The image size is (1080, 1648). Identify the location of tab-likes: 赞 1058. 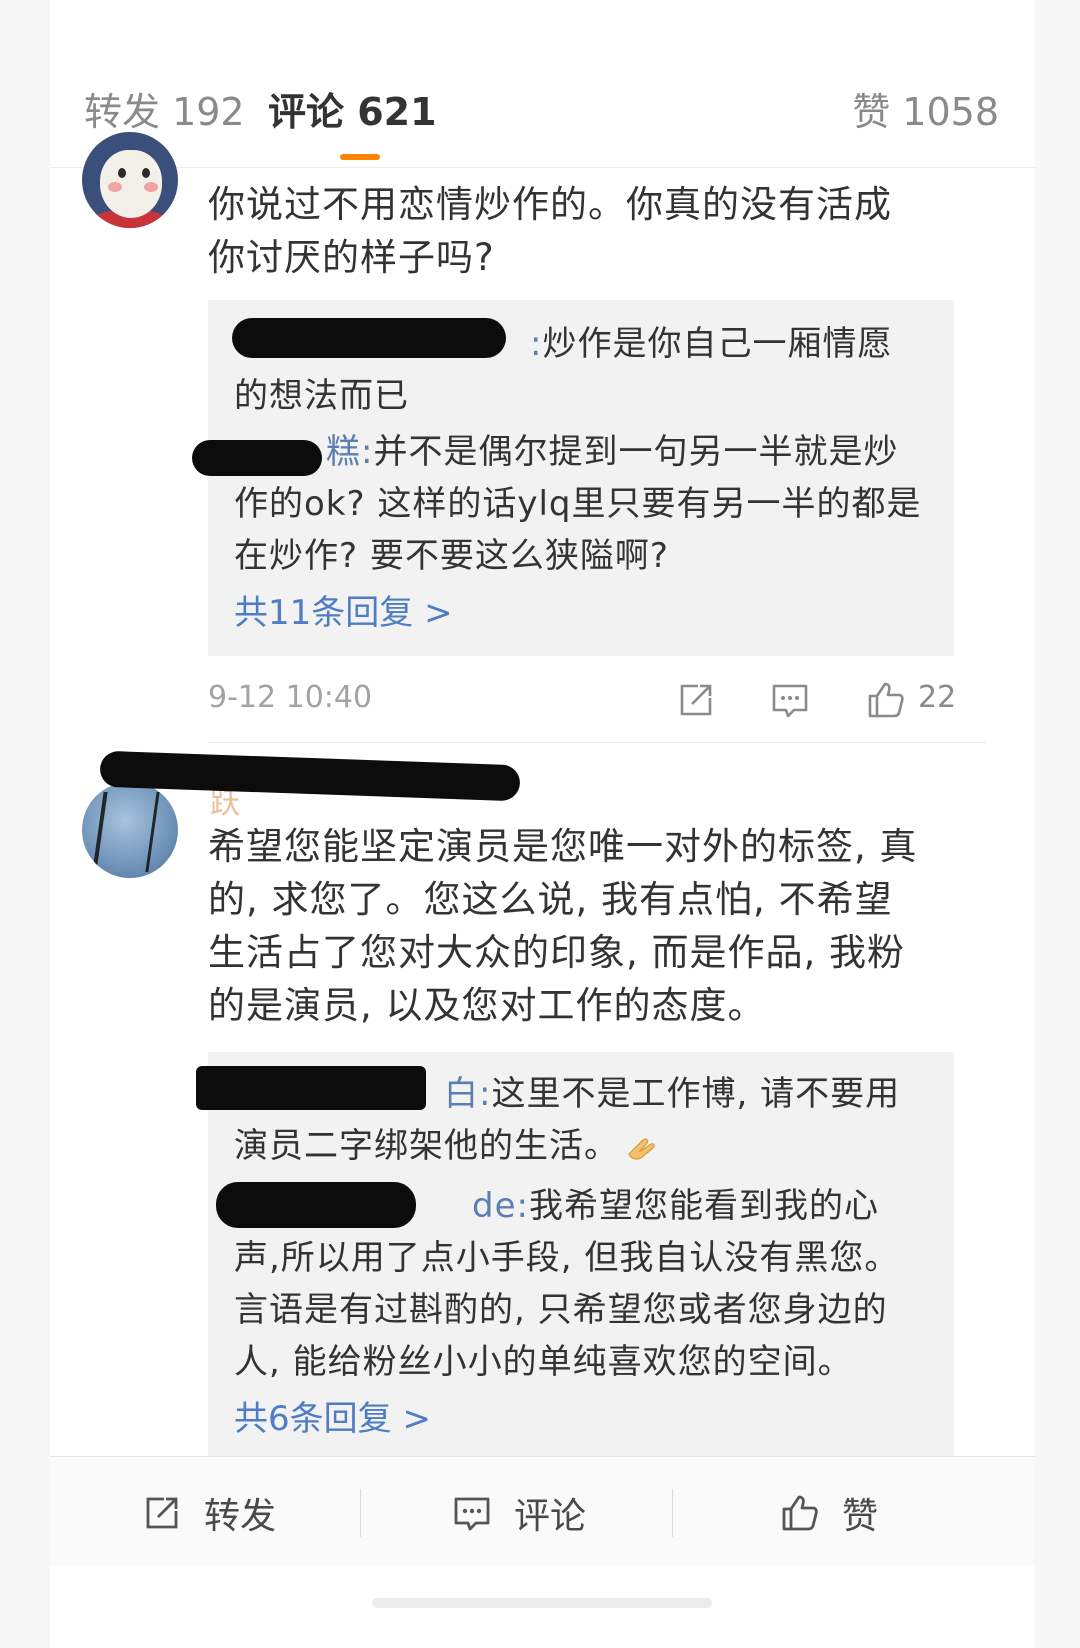
(925, 112).